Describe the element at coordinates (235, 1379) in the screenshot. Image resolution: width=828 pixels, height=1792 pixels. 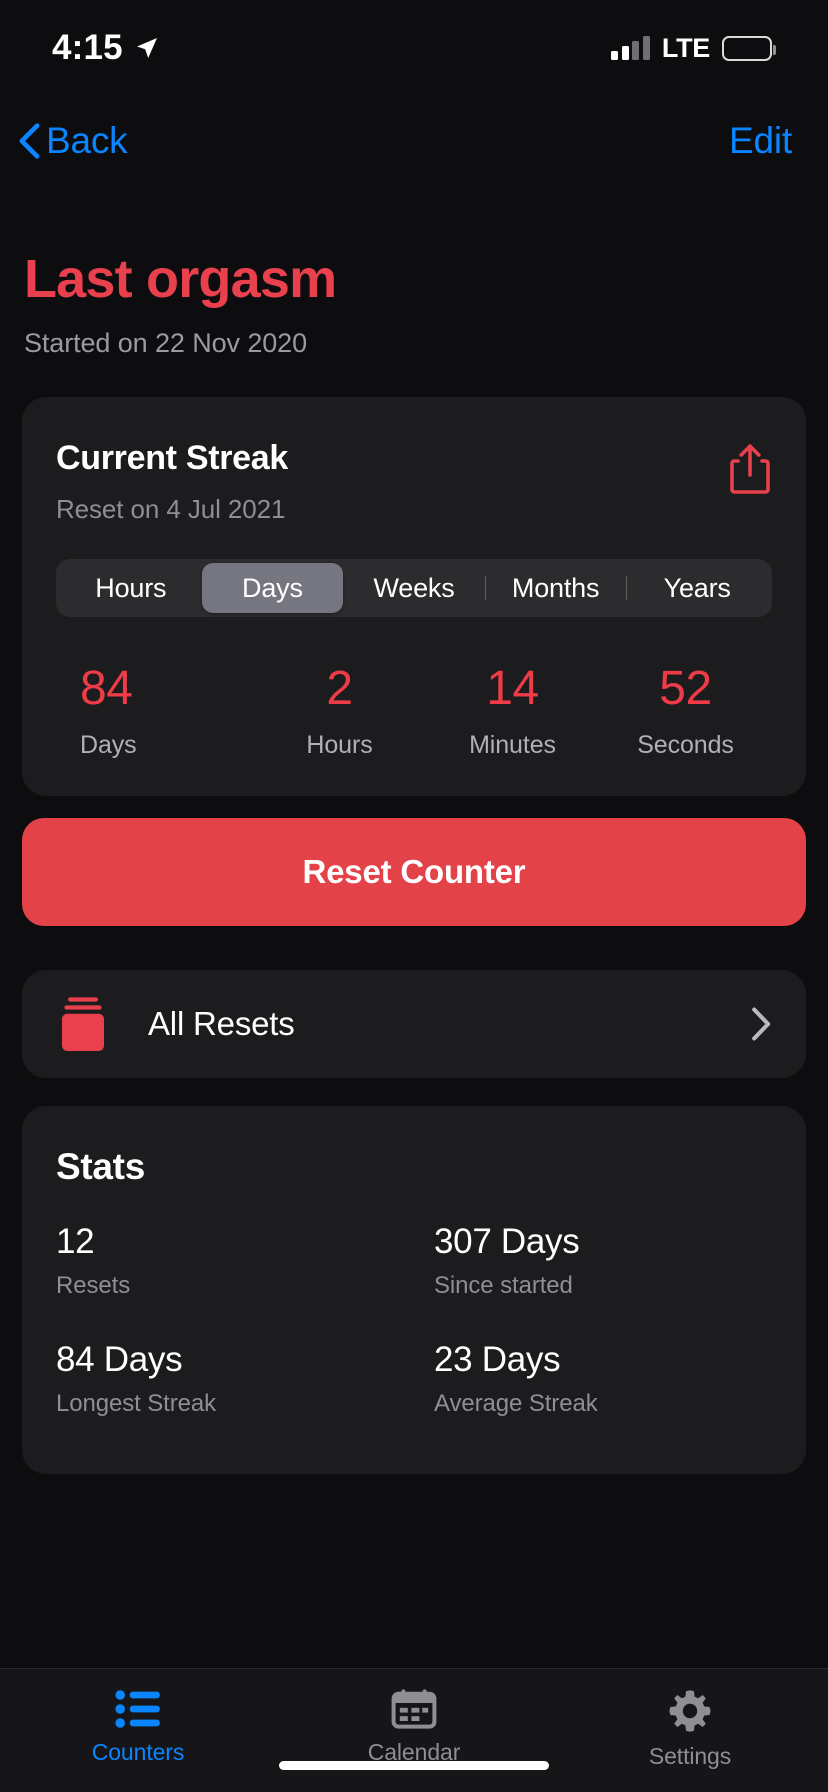
I see `stat-item-longest-streak: 84 Days Longest Streak` at that location.